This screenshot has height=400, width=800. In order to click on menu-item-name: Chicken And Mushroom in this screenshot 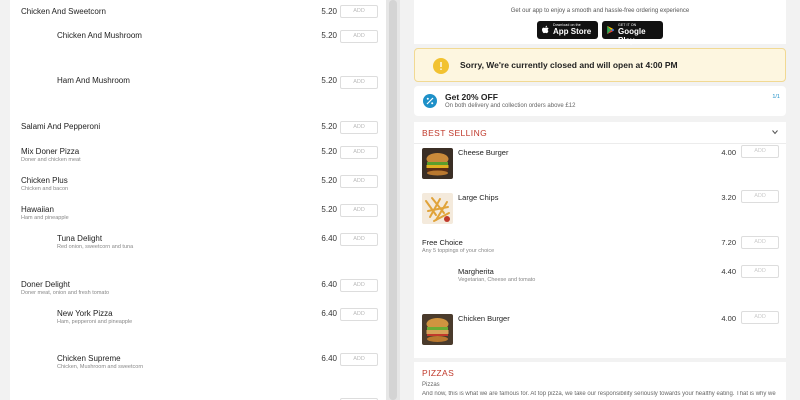, I will do `click(99, 35)`.